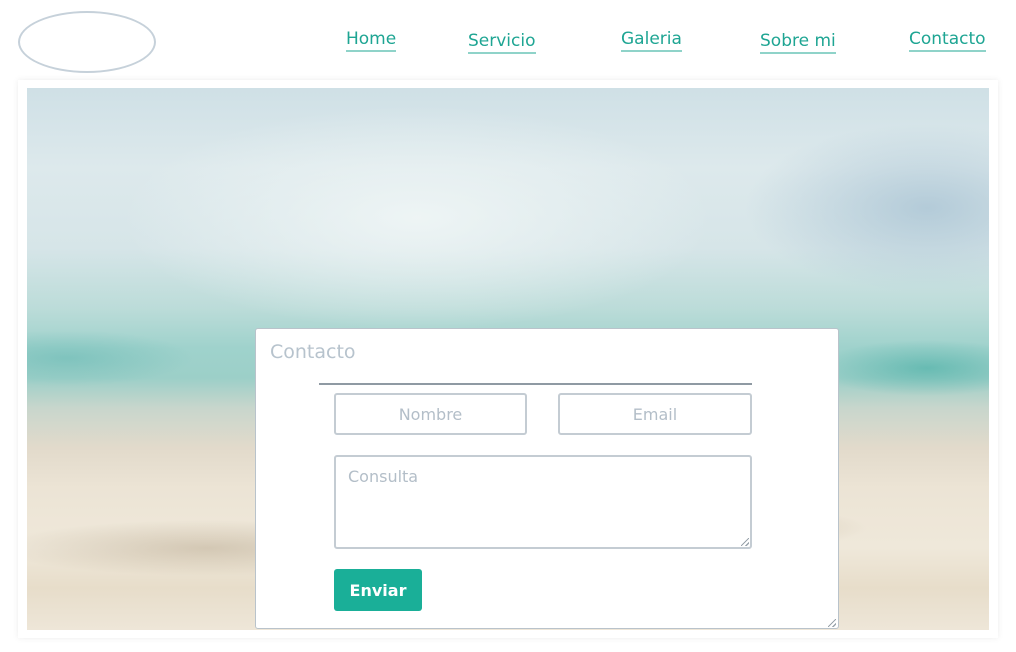 The image size is (1016, 652). Describe the element at coordinates (543, 502) in the screenshot. I see `consulta-textarea` at that location.